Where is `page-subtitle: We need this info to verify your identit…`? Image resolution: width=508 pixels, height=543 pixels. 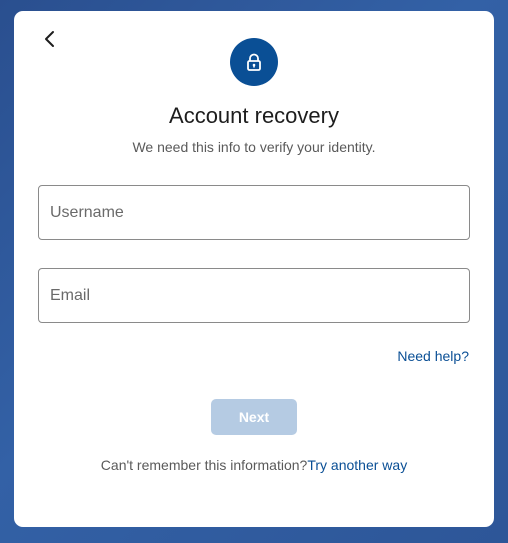 page-subtitle: We need this info to verify your identit… is located at coordinates (254, 147).